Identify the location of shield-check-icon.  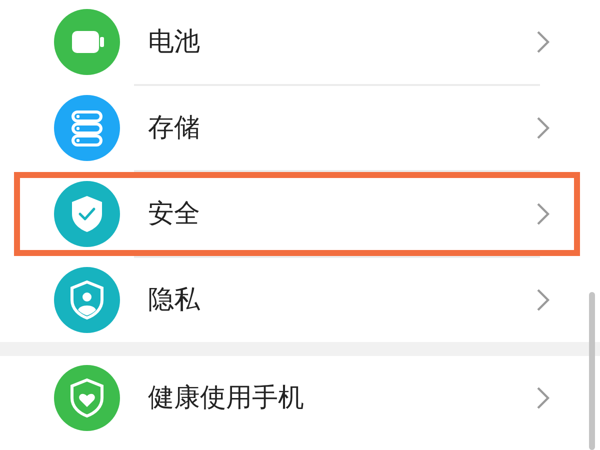
(87, 214).